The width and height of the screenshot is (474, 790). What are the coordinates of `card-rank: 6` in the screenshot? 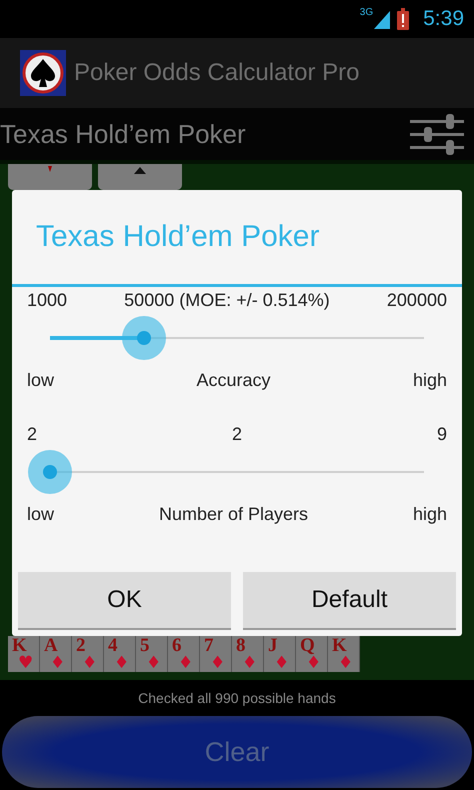 It's located at (177, 646).